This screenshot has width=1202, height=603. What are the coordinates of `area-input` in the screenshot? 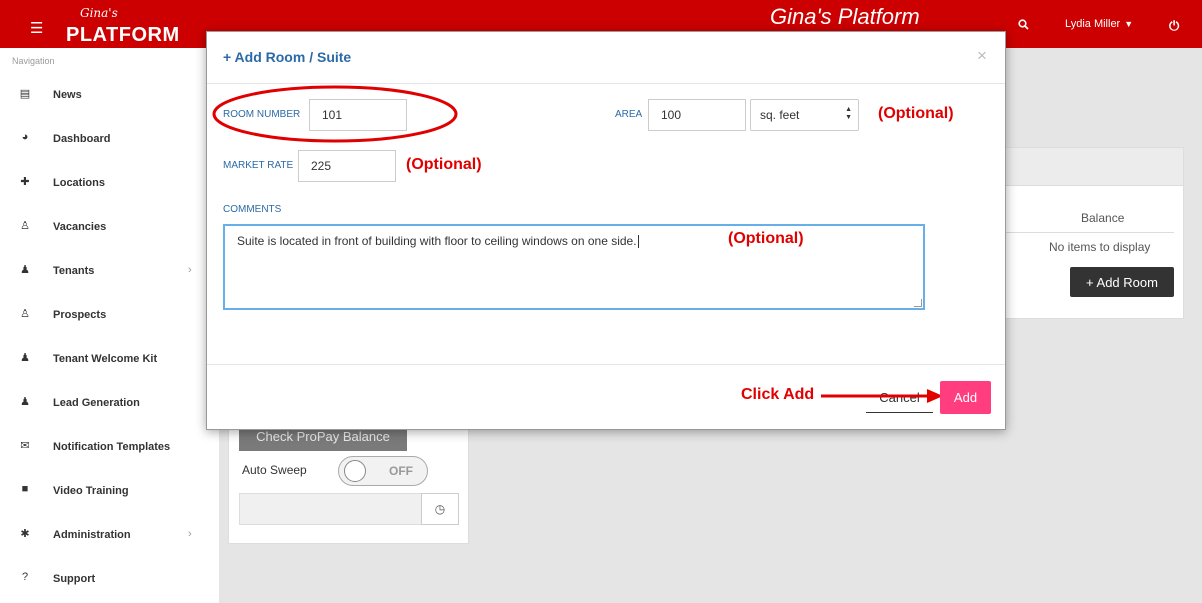 It's located at (697, 115).